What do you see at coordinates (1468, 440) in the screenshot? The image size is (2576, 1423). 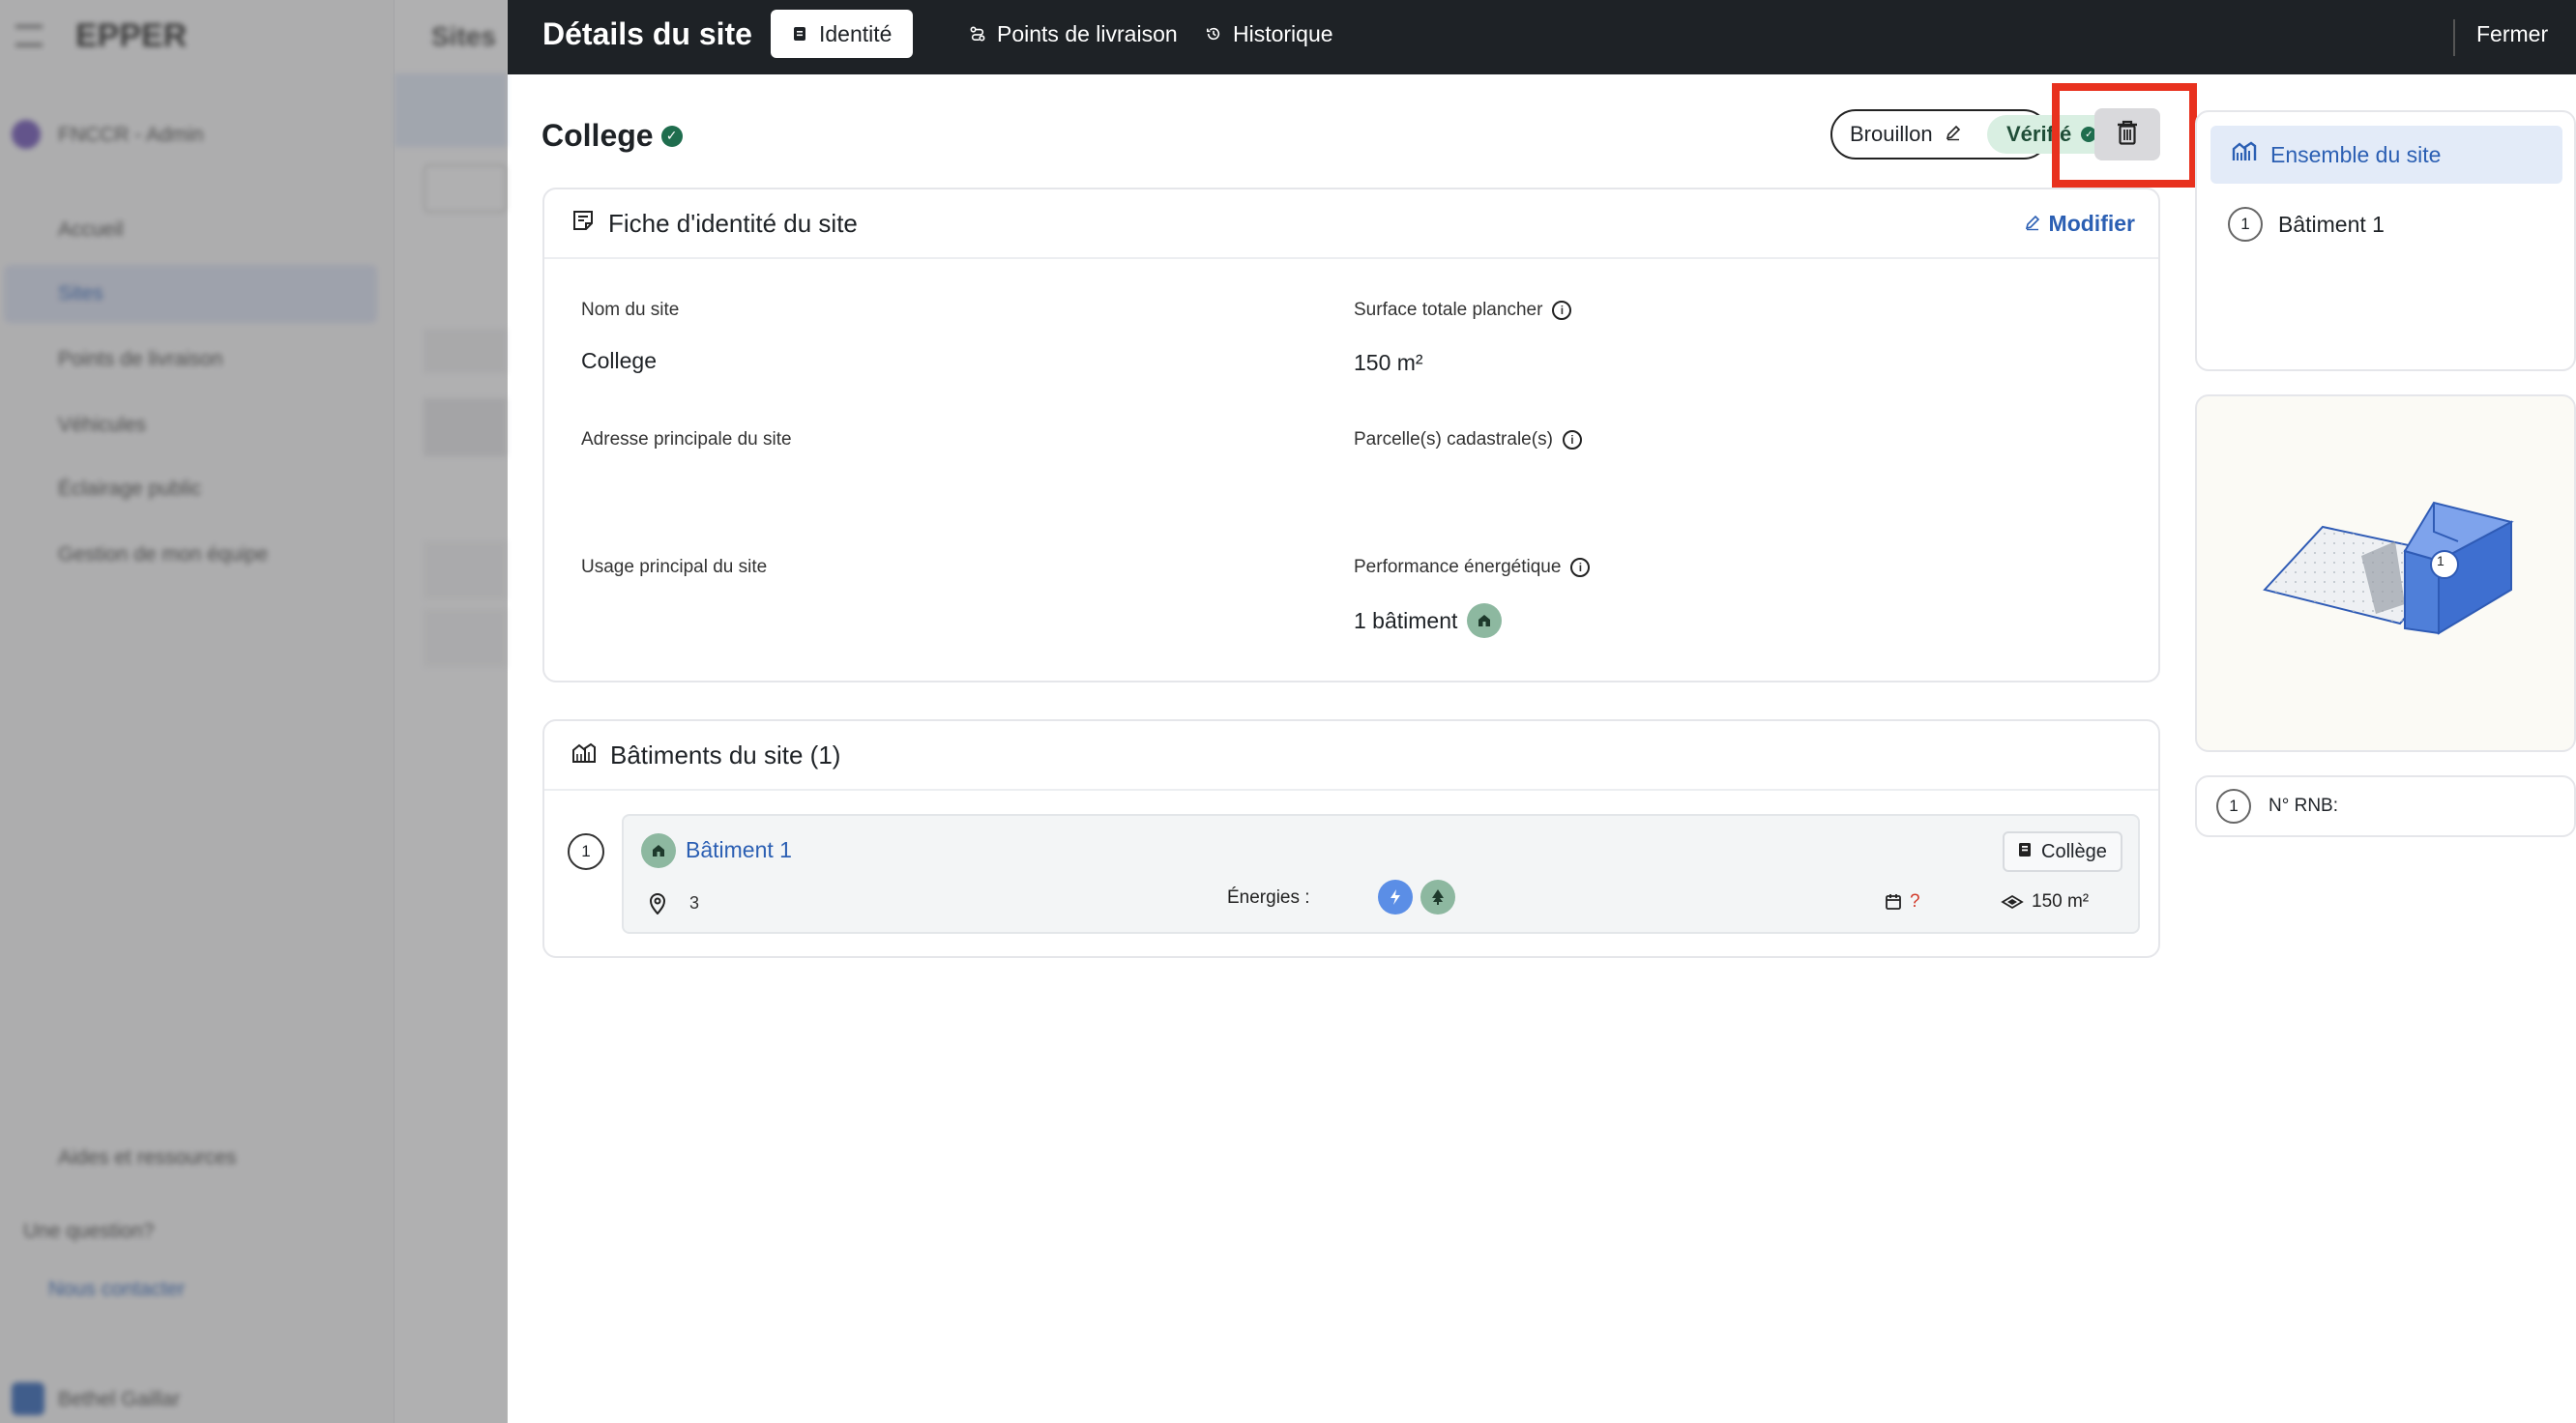 I see `parcel-label: Parcelle(s) cadastrale(s) i` at bounding box center [1468, 440].